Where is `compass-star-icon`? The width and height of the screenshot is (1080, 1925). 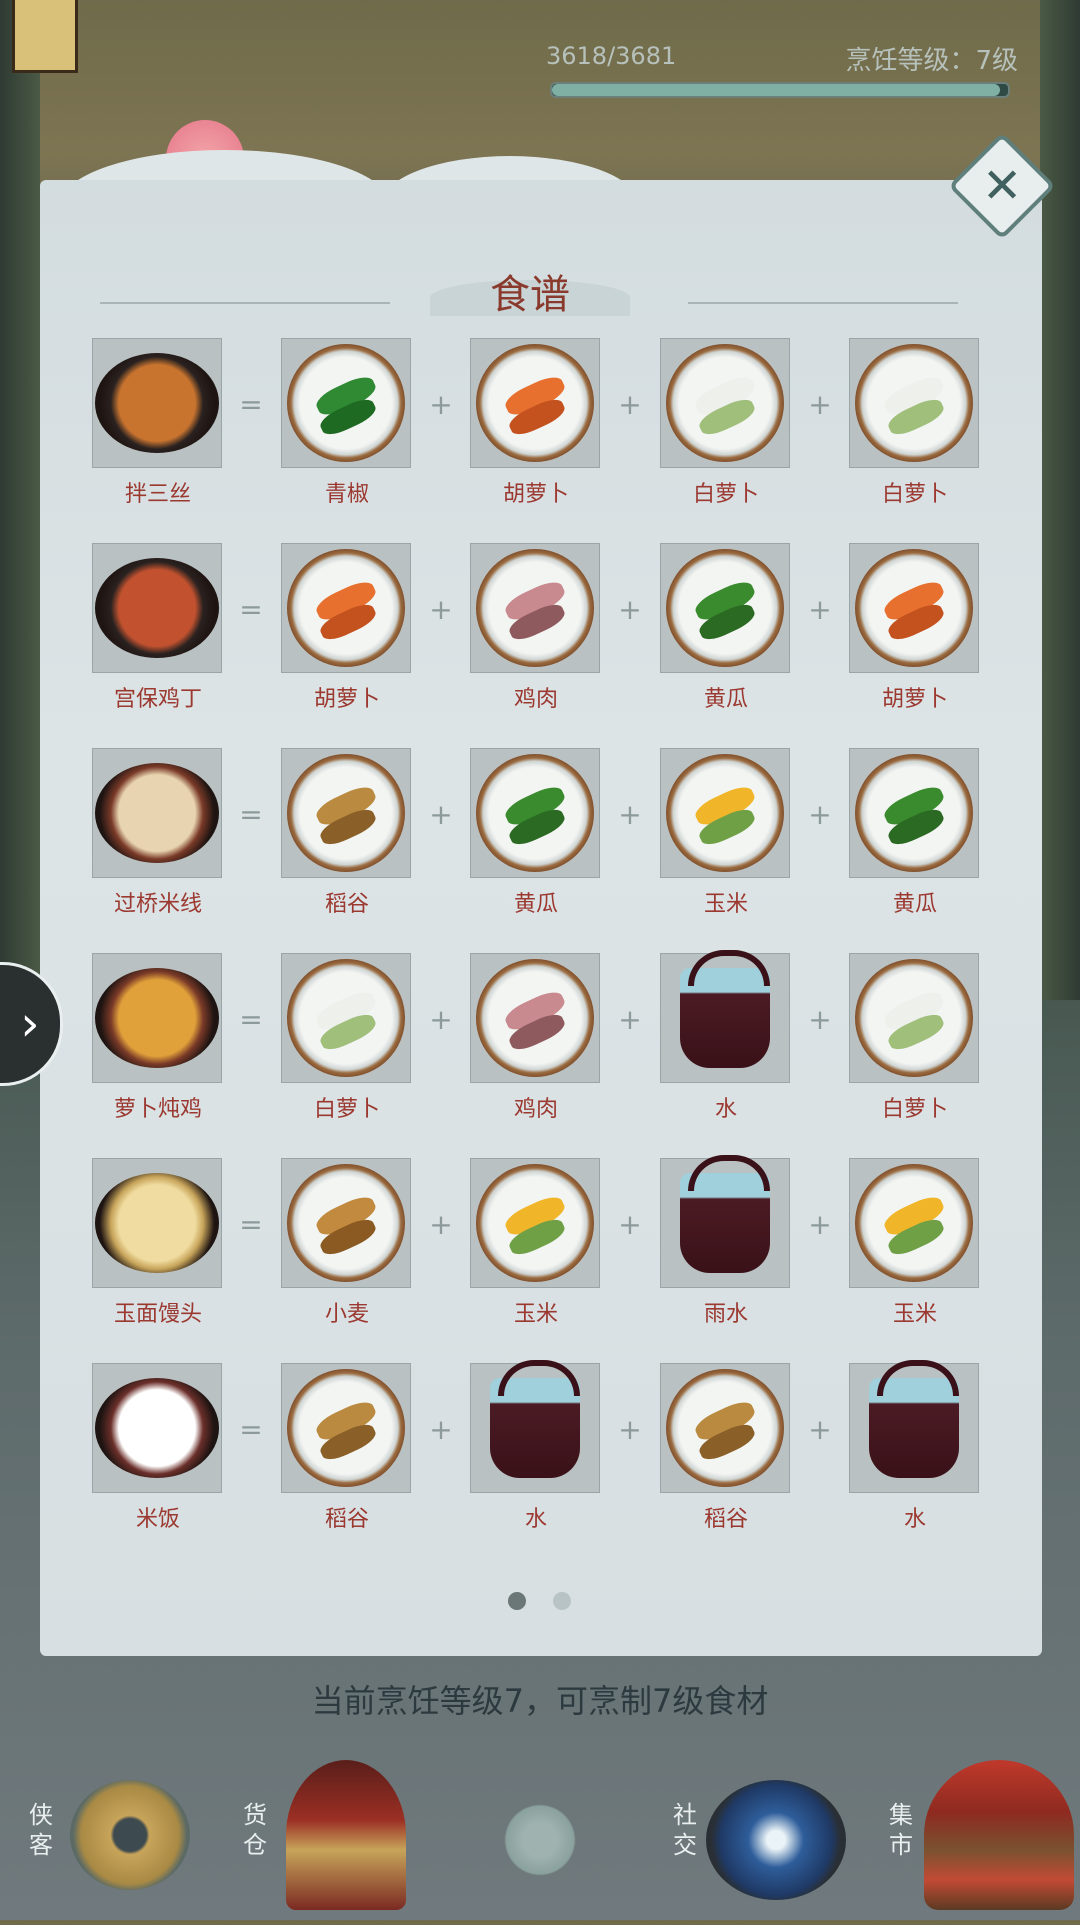
compass-star-icon is located at coordinates (540, 1840).